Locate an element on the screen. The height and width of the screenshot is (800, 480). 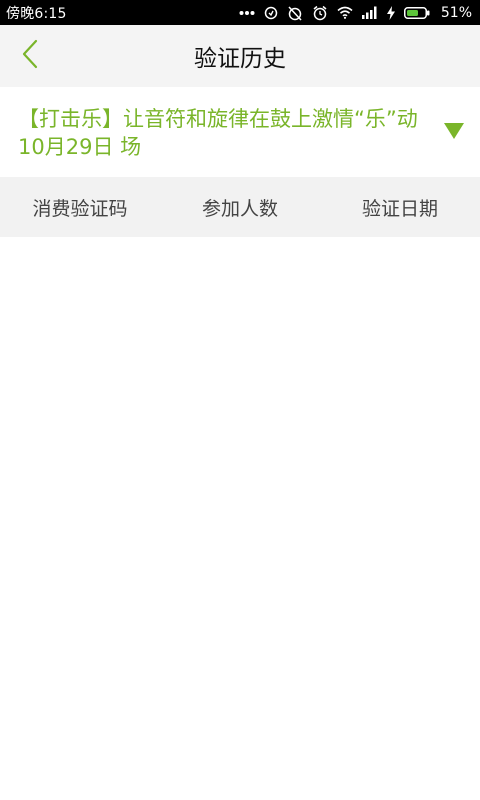
battery-percent: 51% is located at coordinates (456, 12).